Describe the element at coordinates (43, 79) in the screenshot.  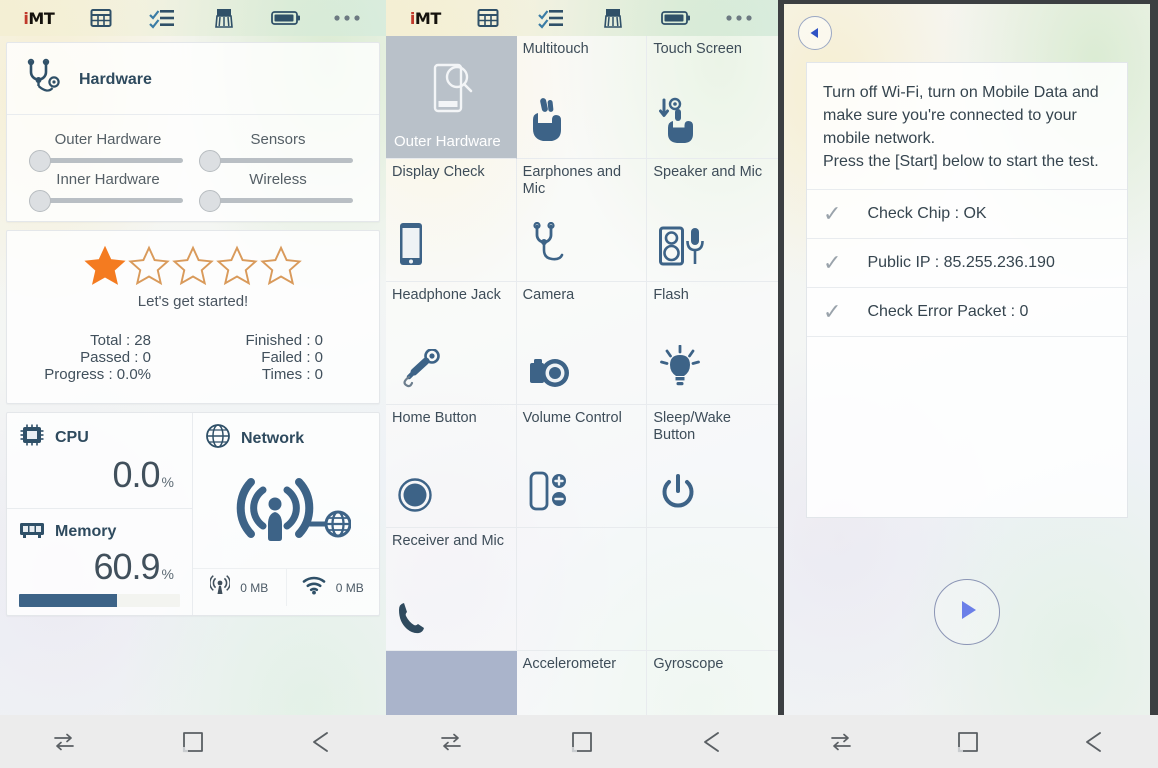
I see `stethoscope-icon` at that location.